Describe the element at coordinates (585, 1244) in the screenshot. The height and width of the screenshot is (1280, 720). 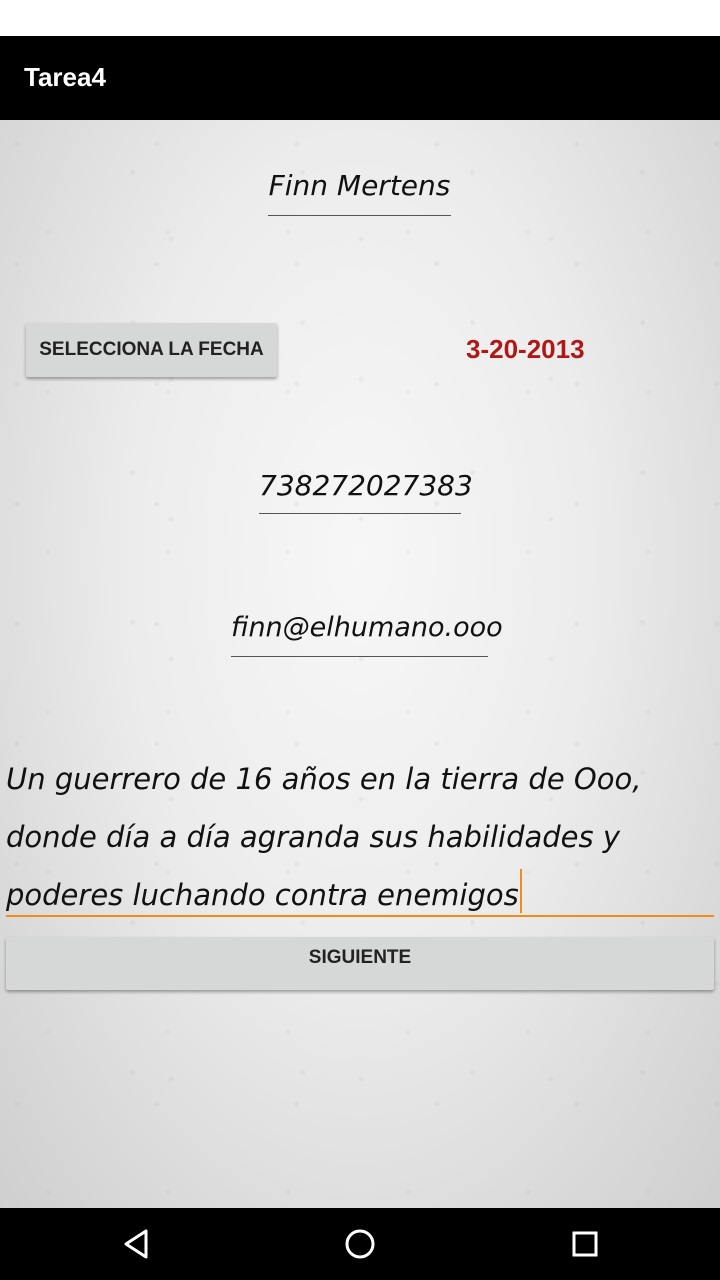
I see `recent-apps-icon` at that location.